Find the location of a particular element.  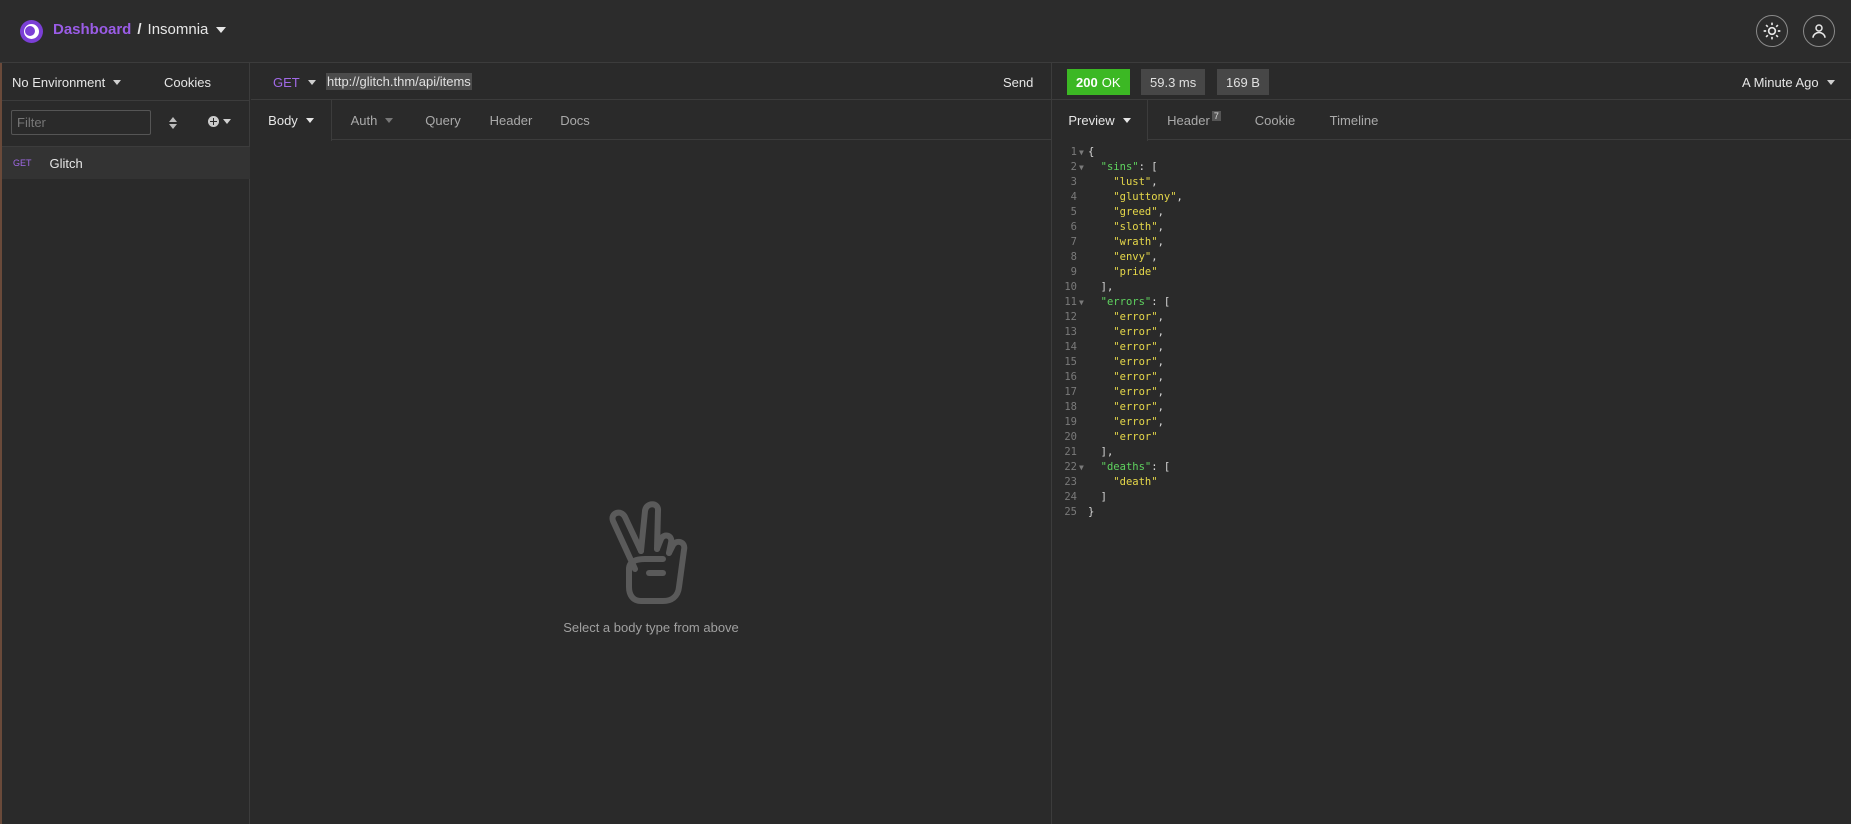

line-number: 6 is located at coordinates (1073, 227).